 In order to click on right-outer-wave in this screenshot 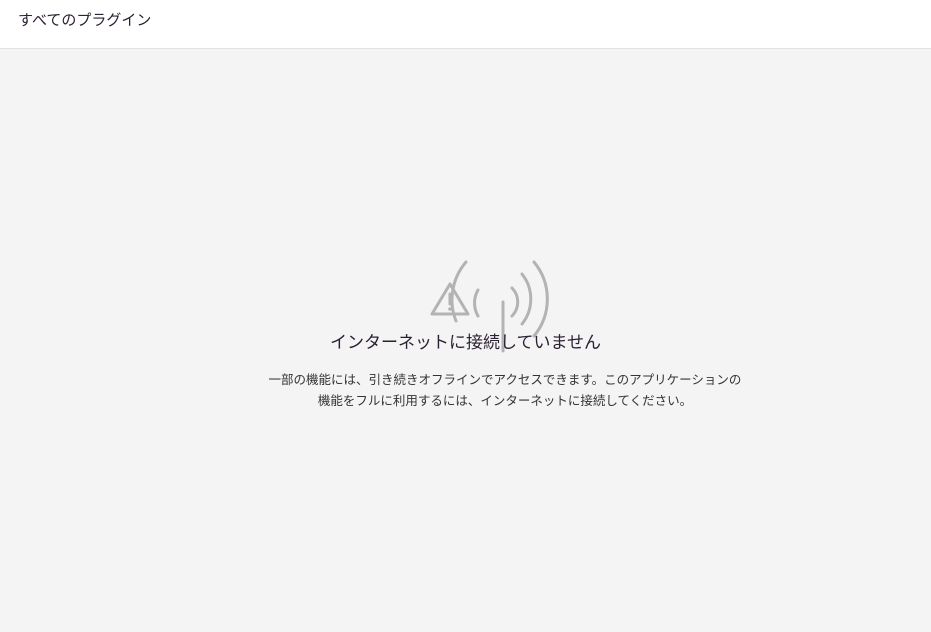, I will do `click(540, 299)`.